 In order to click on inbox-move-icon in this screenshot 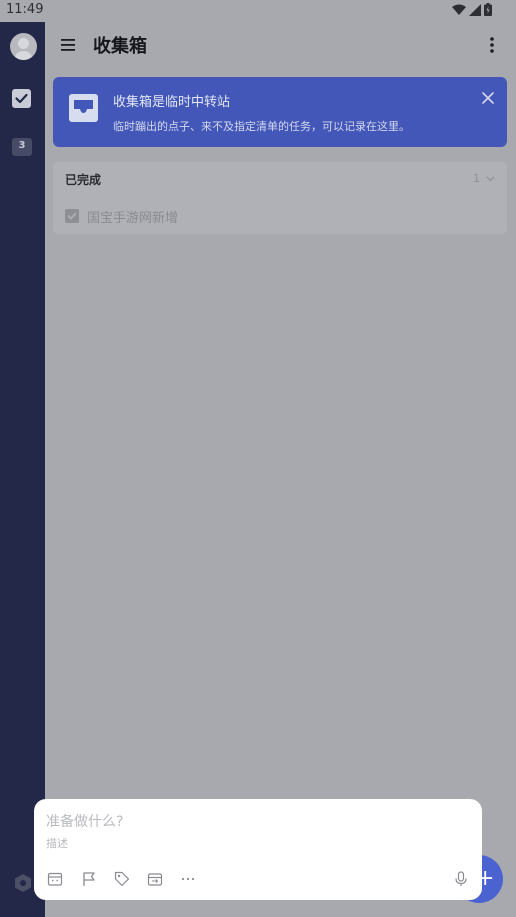, I will do `click(155, 879)`.